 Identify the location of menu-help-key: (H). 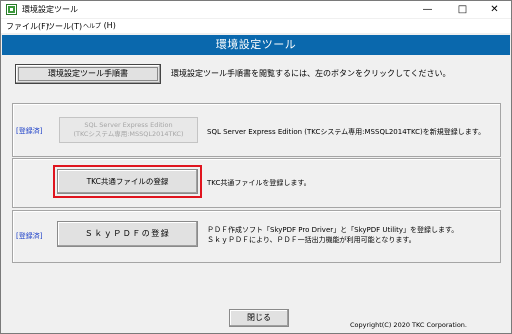
(109, 25).